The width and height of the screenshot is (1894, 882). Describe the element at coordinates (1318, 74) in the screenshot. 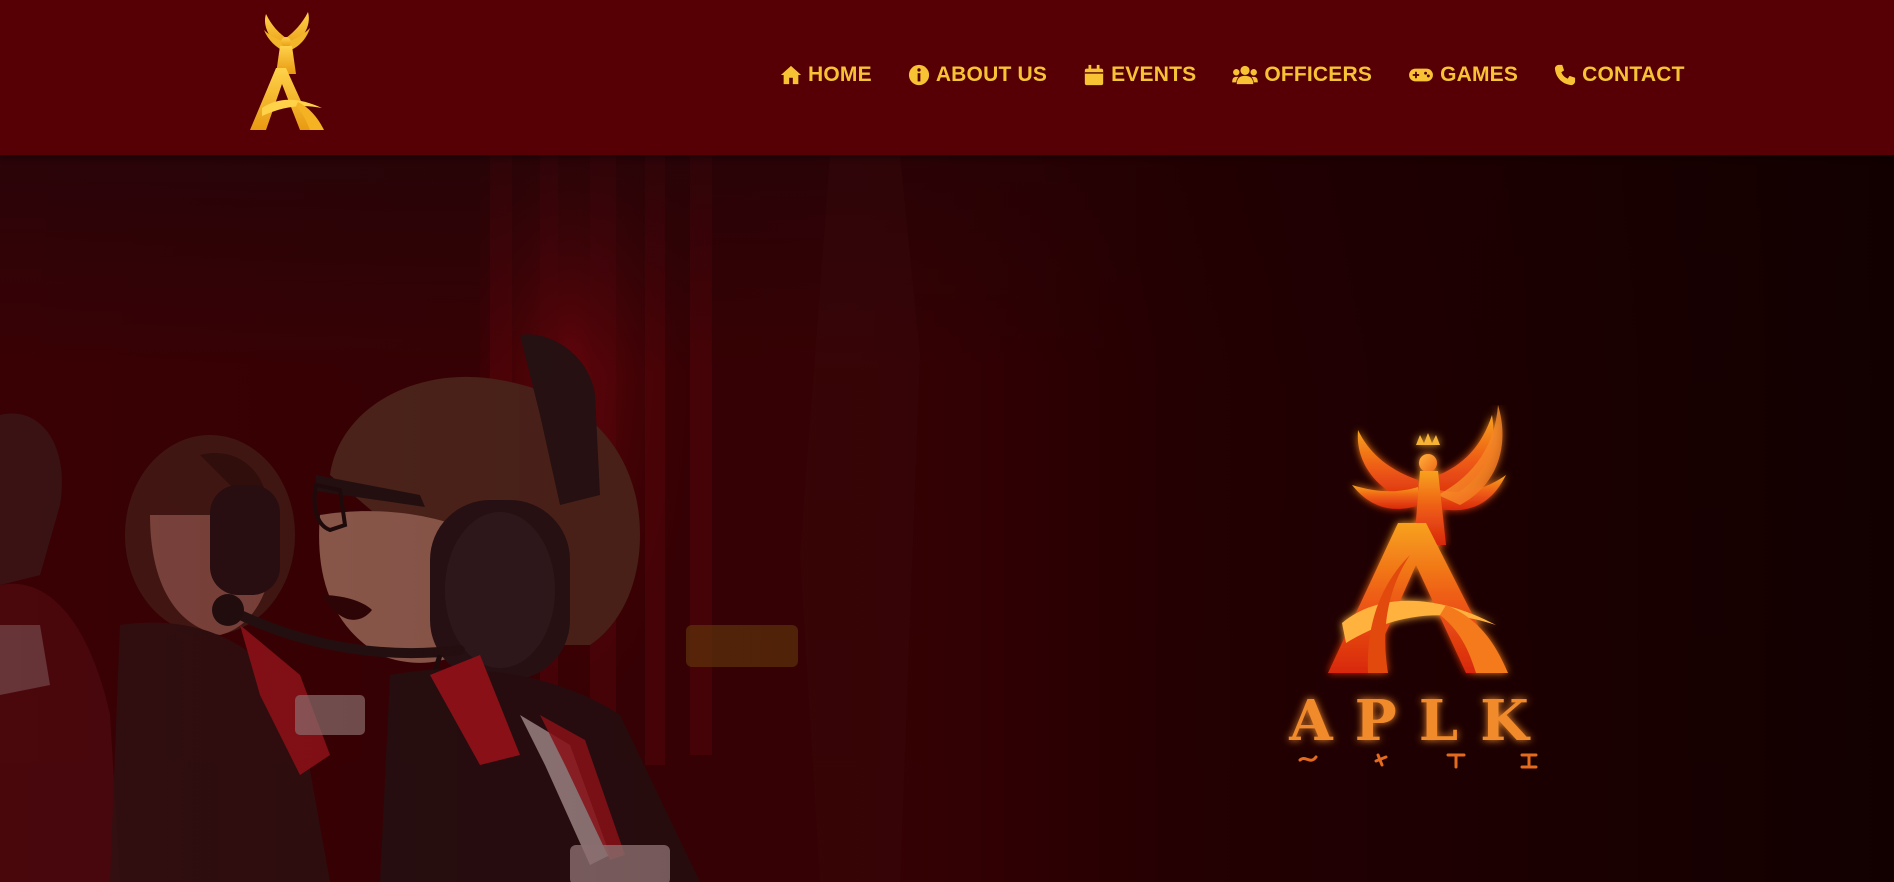

I see `nav-officers-label: OFFICERS` at that location.